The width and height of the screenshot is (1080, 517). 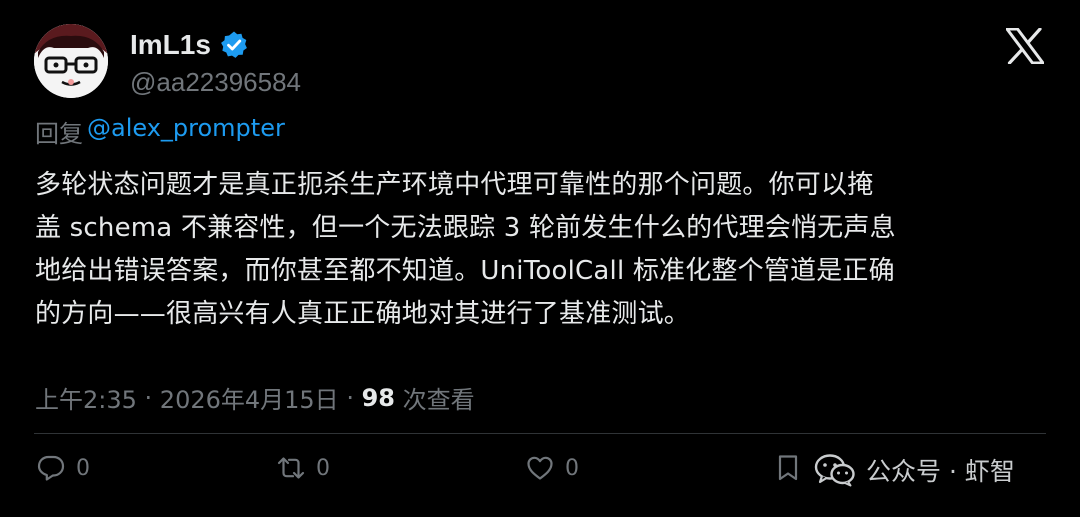 I want to click on tweet-meta: 上午2:35 · 2026年4月15日 · 98 次查看, so click(x=255, y=397).